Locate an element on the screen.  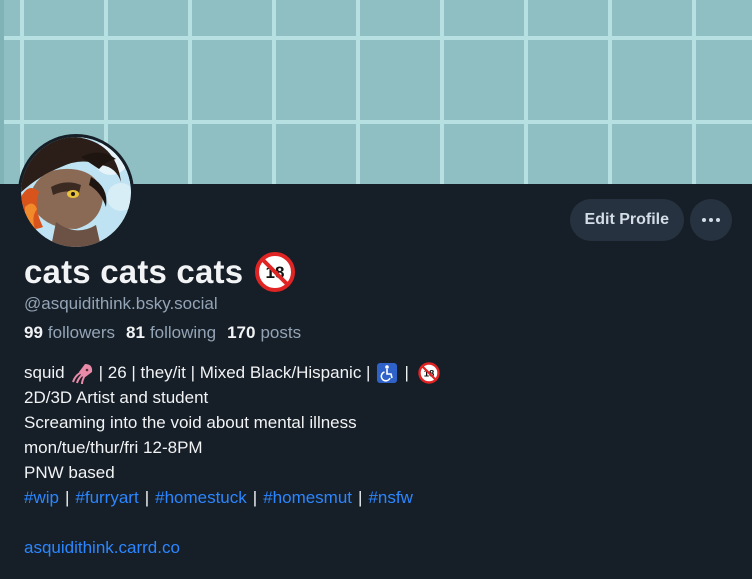
posts-label: posts is located at coordinates (281, 332).